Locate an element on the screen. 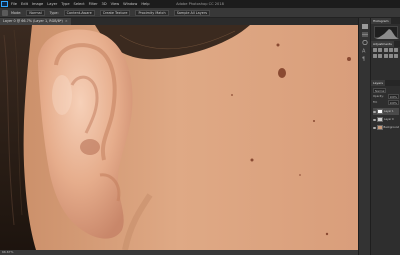  spot-healing-brush-icon is located at coordinates (5, 13).